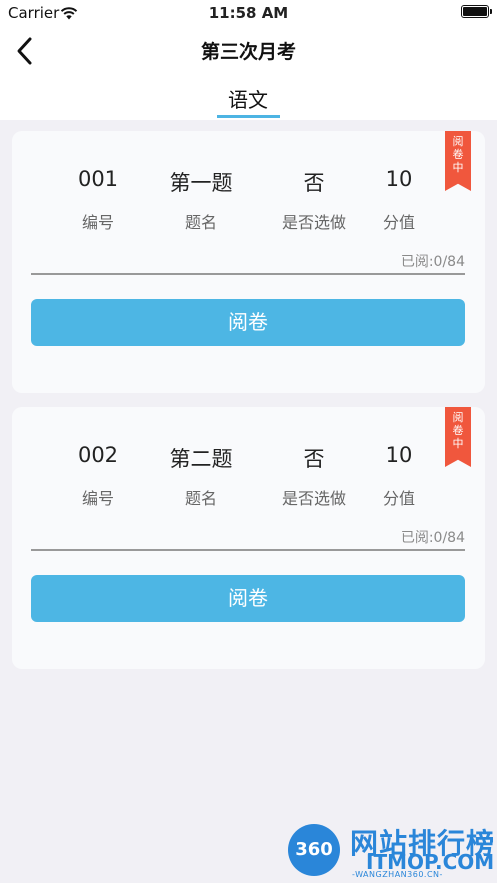 This screenshot has width=497, height=883. I want to click on page-title: 第三次月考, so click(248, 52).